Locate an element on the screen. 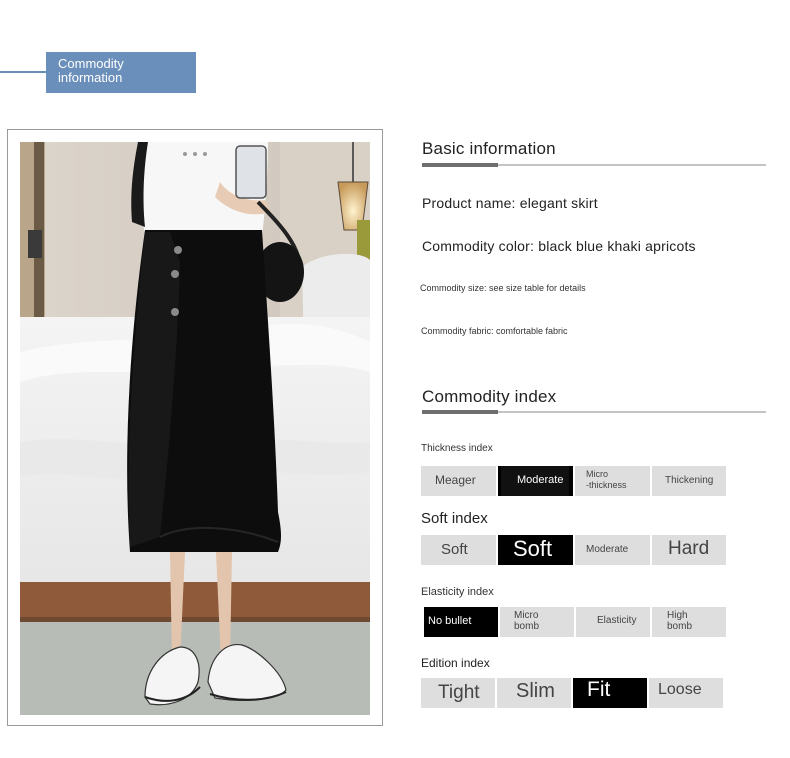 The height and width of the screenshot is (758, 790). soft-option-soft: Soft is located at coordinates (458, 550).